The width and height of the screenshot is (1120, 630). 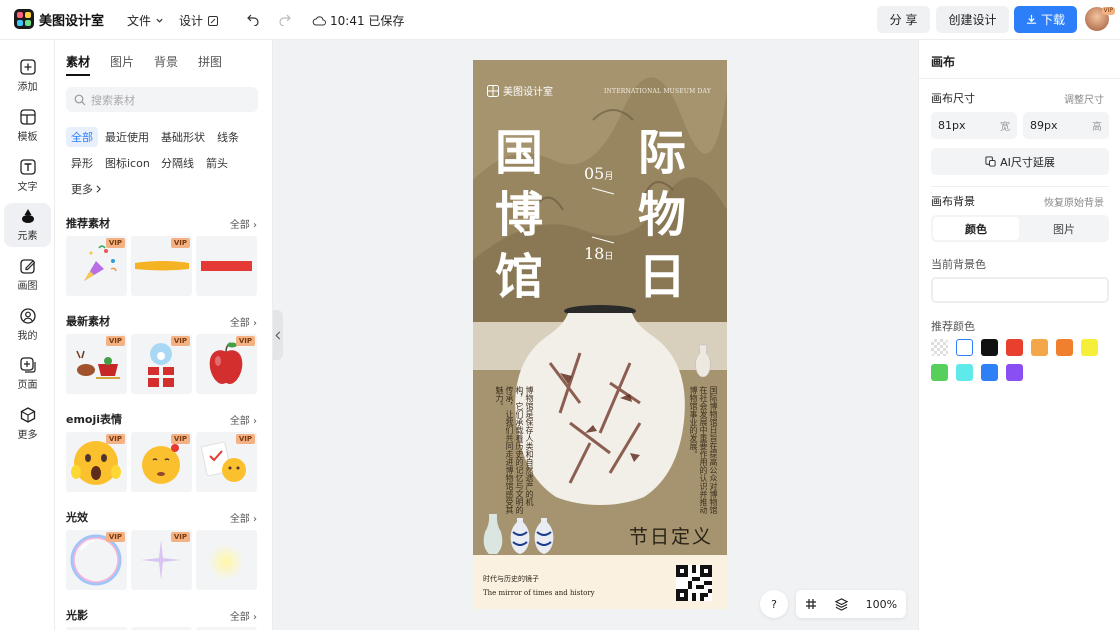 I want to click on rail-item-template: 模板, so click(x=27, y=126).